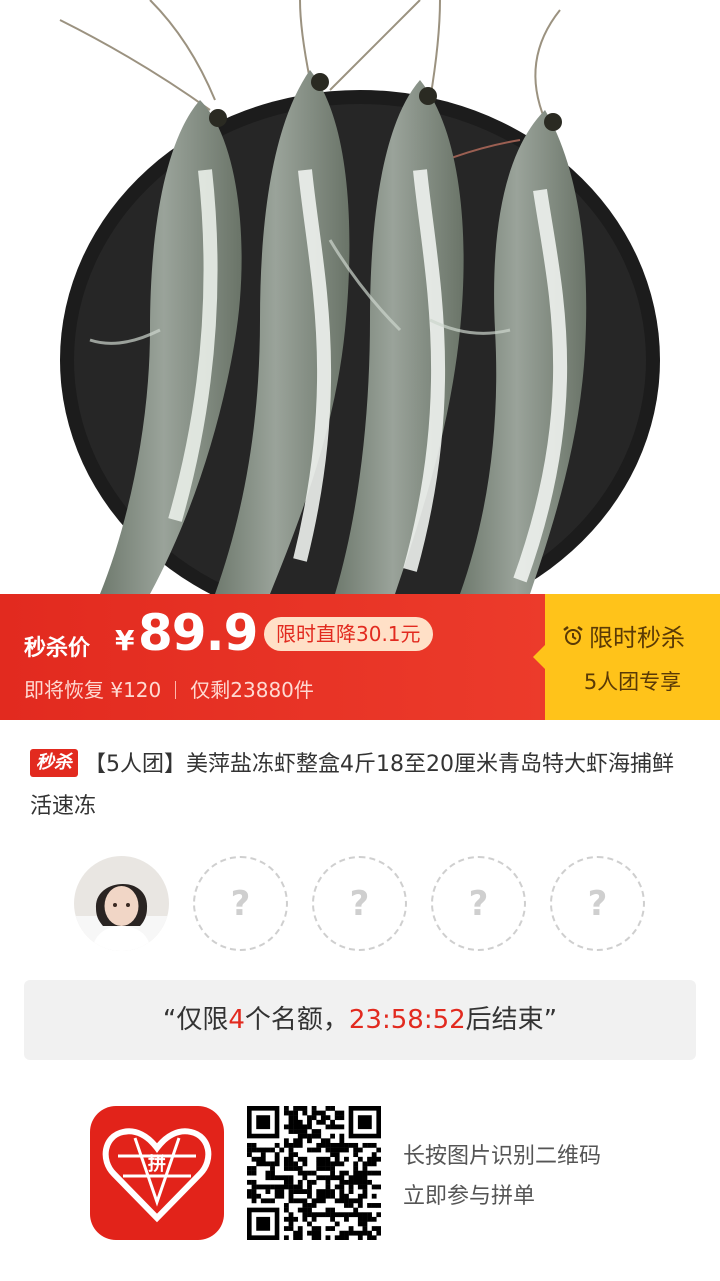 The image size is (720, 1281). I want to click on qr-hint-line2: 立即参与拼单, so click(469, 1196).